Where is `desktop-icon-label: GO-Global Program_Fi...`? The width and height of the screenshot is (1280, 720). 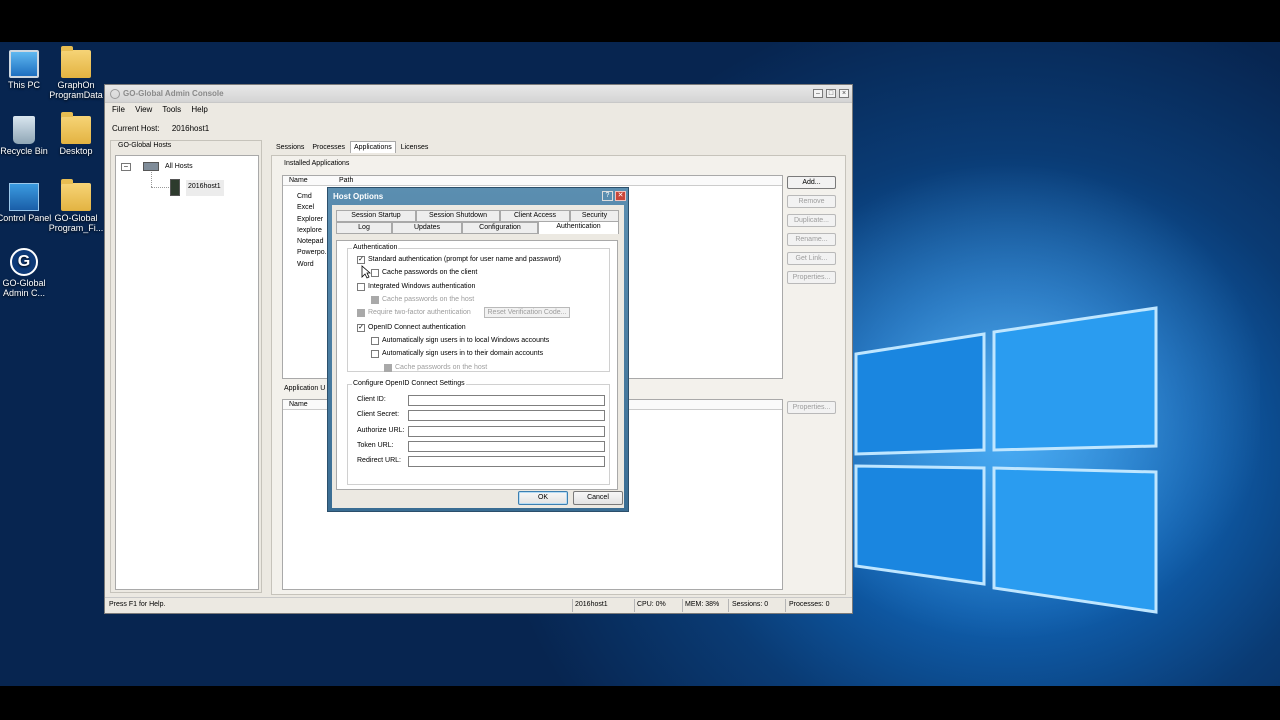 desktop-icon-label: GO-Global Program_Fi... is located at coordinates (76, 223).